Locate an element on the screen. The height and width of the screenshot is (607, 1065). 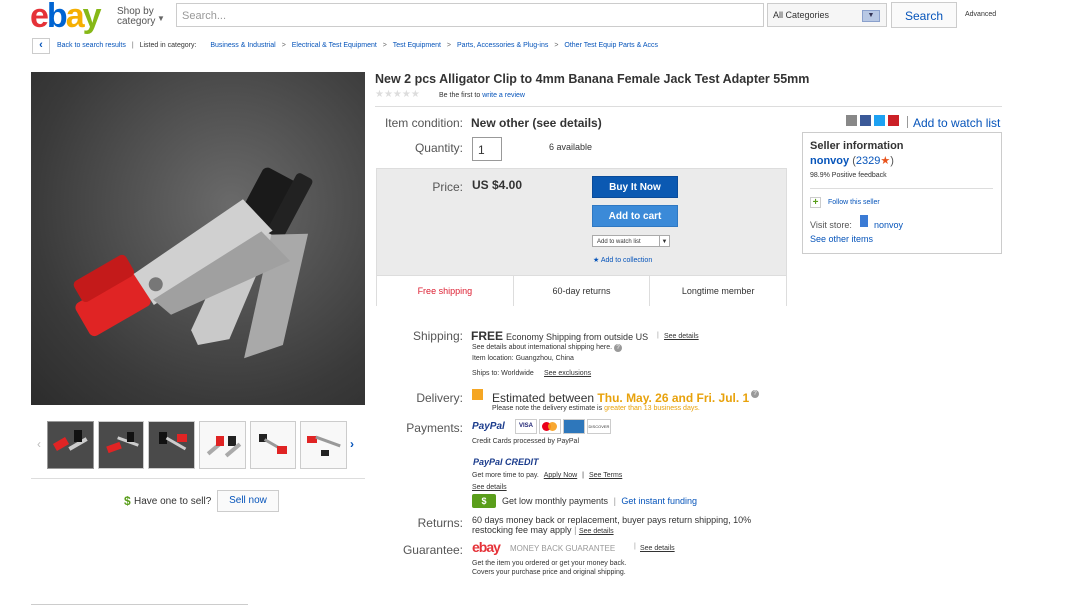
email-icon is located at coordinates (851, 120).